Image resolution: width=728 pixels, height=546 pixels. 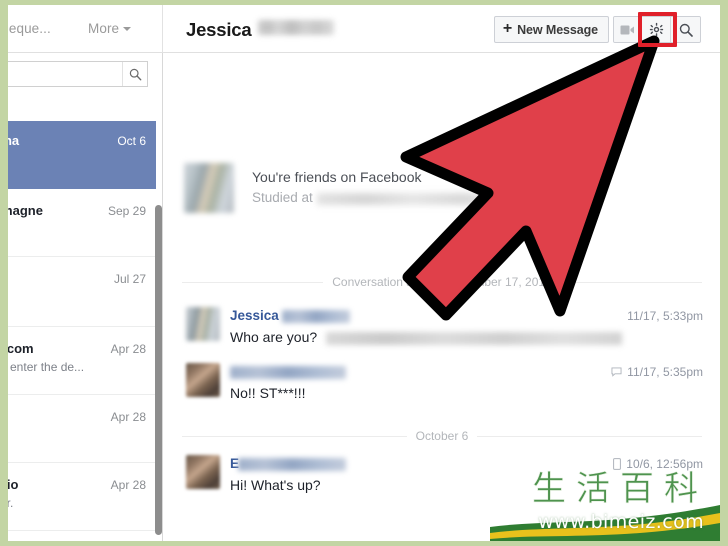 I want to click on mobile-phone-icon, so click(x=617, y=464).